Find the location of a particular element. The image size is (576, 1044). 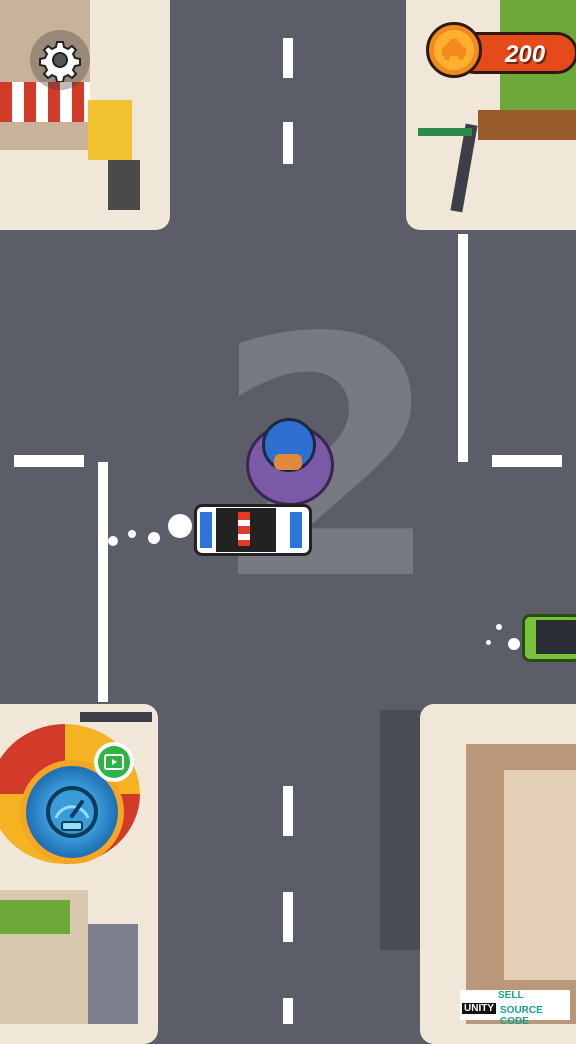

settings-button is located at coordinates (60, 60).